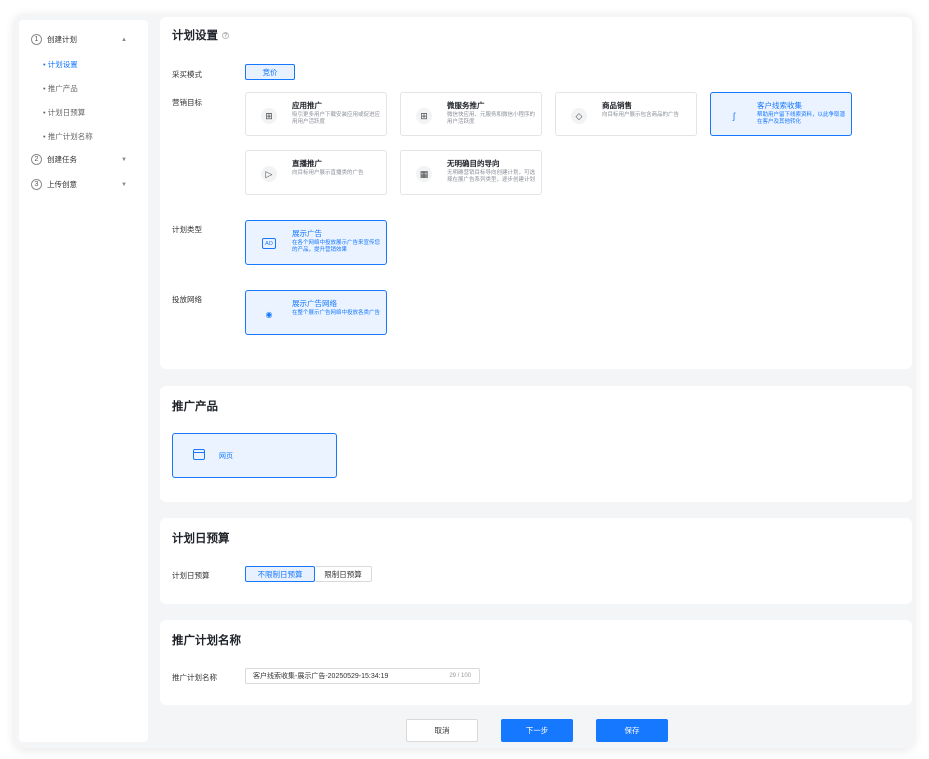  I want to click on tag-icon: ◇, so click(579, 116).